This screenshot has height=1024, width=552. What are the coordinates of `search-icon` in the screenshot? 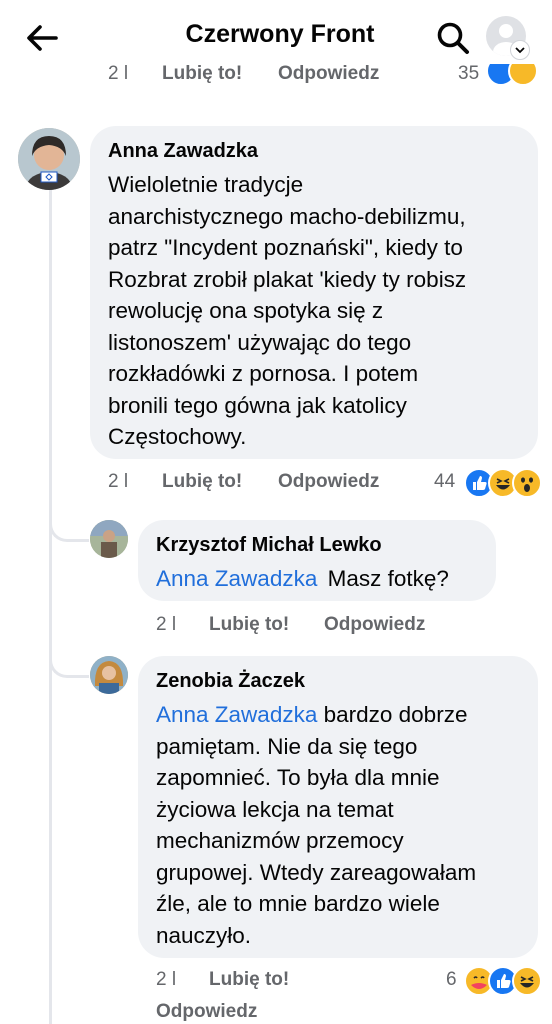 It's located at (453, 38).